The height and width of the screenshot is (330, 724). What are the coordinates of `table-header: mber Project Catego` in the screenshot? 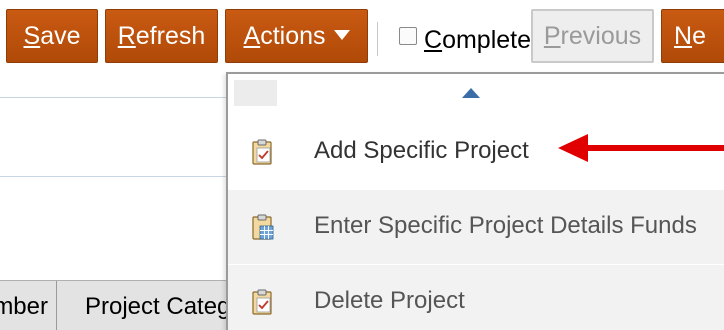 It's located at (114, 305).